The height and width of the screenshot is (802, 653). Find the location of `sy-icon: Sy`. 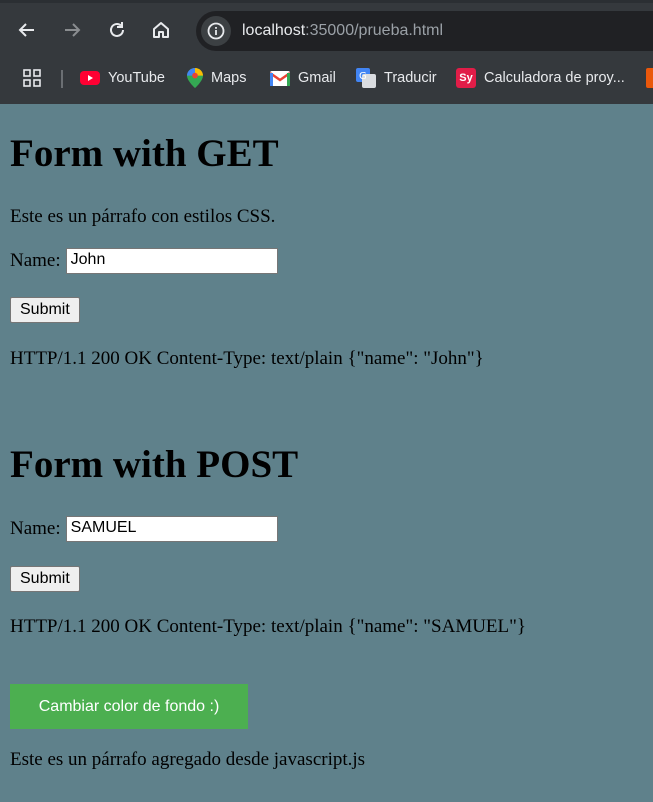

sy-icon: Sy is located at coordinates (466, 78).